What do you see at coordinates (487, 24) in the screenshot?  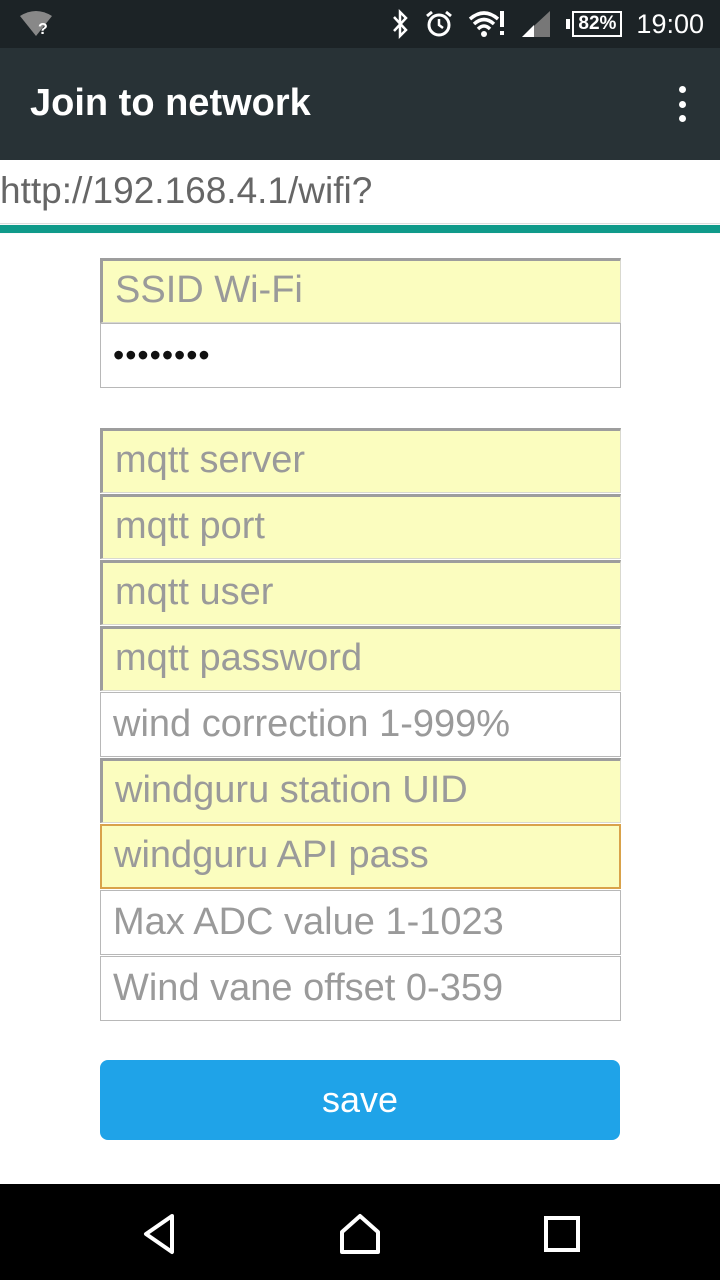 I see `wifi-alert-icon` at bounding box center [487, 24].